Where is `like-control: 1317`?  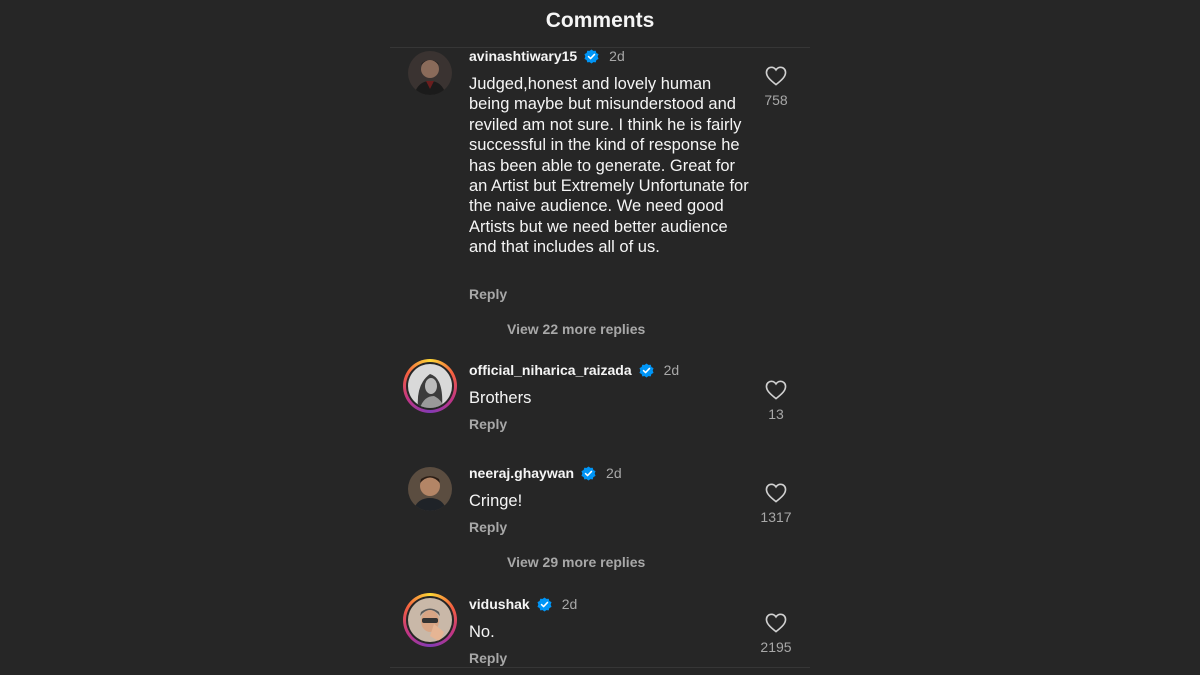 like-control: 1317 is located at coordinates (776, 504).